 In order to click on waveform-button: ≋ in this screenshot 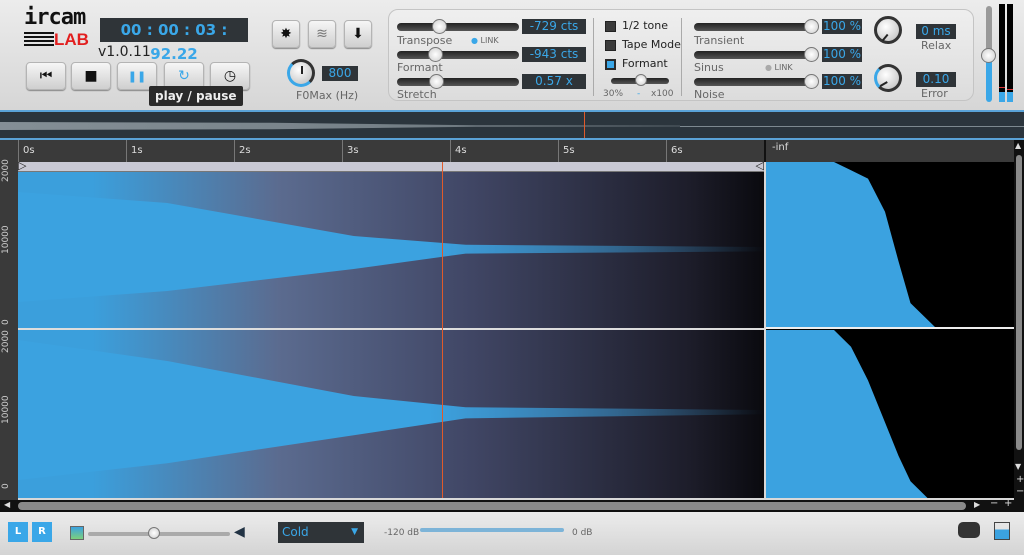, I will do `click(322, 34)`.